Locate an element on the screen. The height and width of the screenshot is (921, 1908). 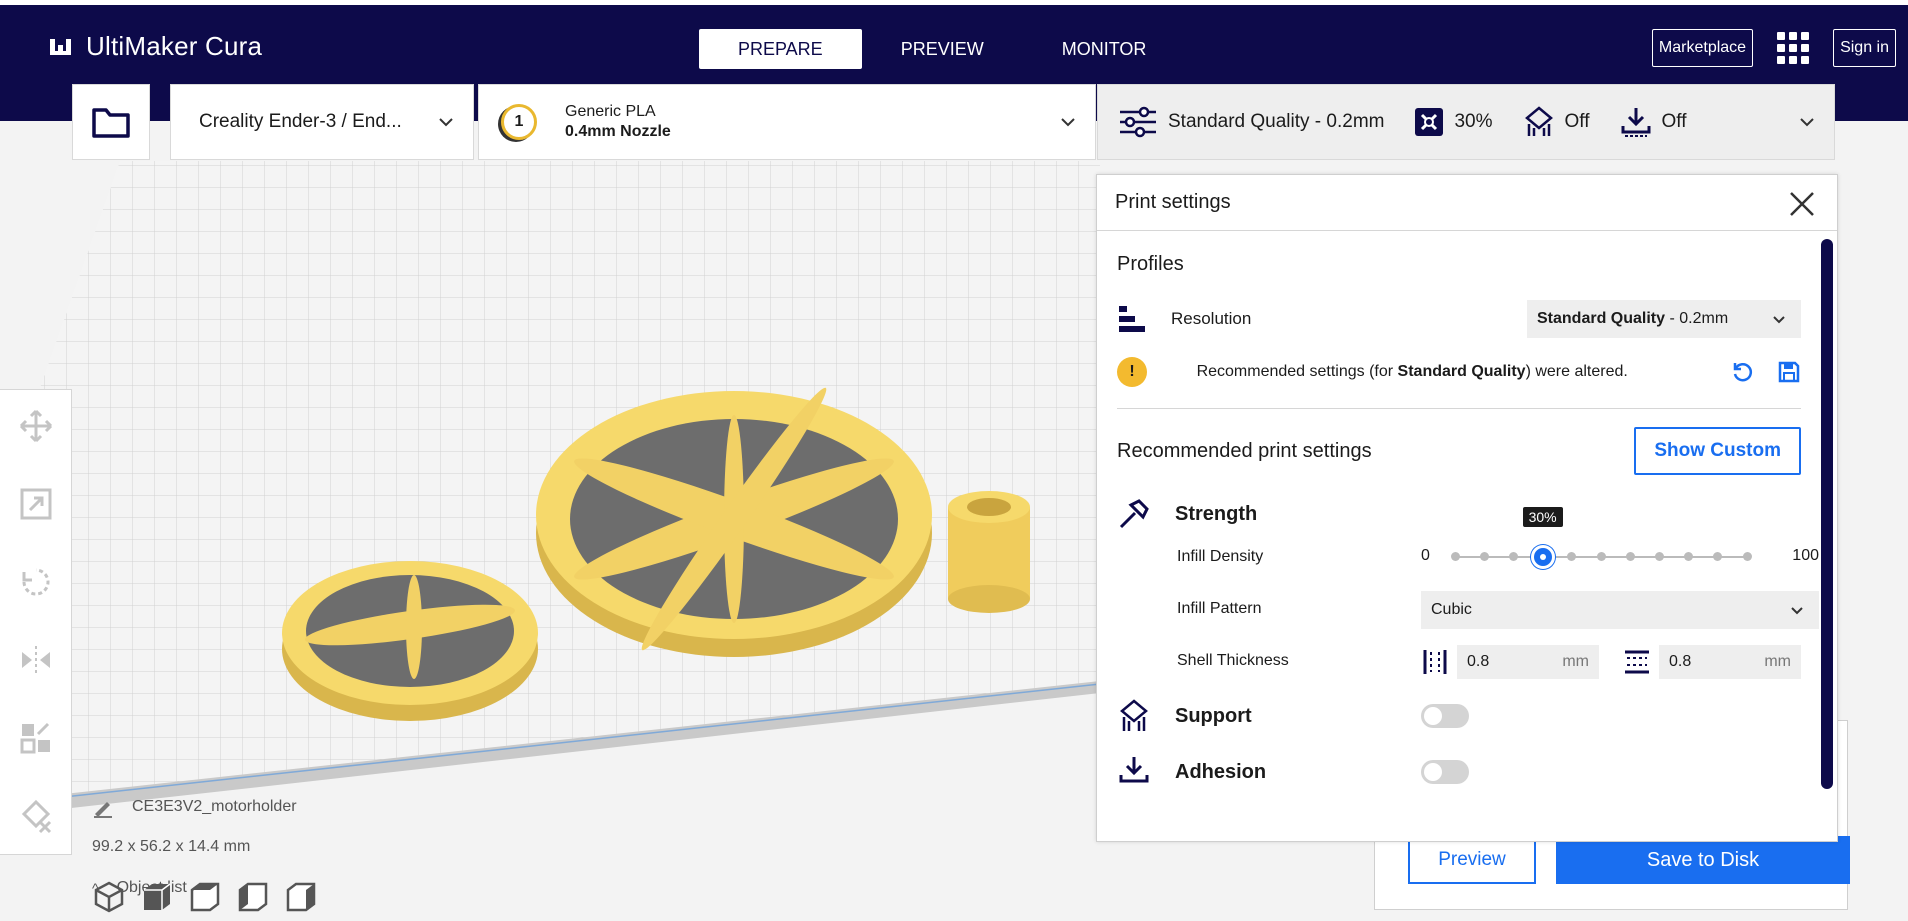
folder-icon is located at coordinates (111, 123).